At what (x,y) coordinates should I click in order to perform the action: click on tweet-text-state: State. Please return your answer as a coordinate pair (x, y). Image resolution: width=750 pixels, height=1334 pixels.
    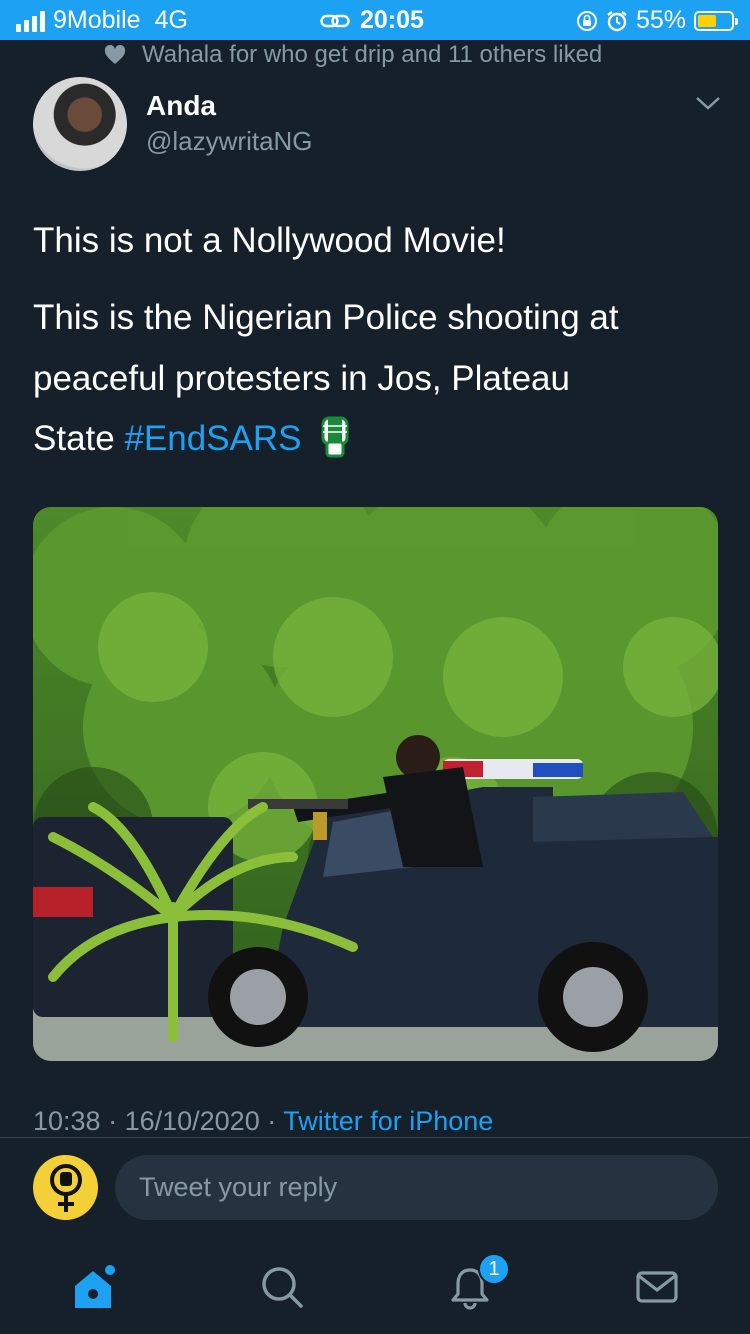
    Looking at the image, I should click on (79, 438).